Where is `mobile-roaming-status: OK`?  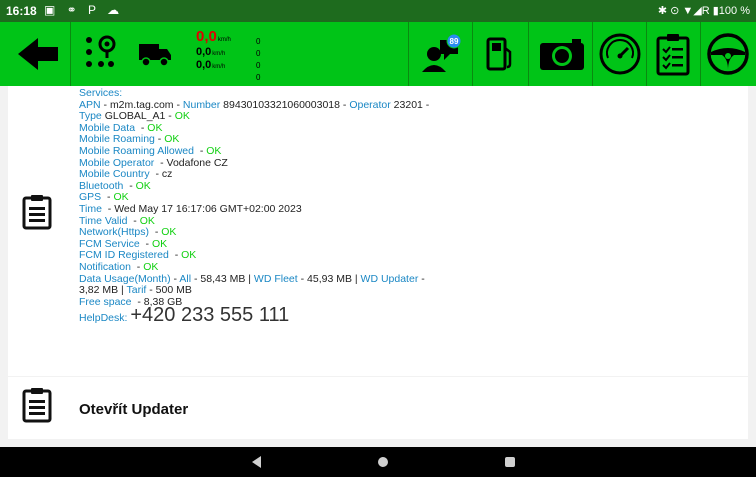
mobile-roaming-status: OK is located at coordinates (172, 139).